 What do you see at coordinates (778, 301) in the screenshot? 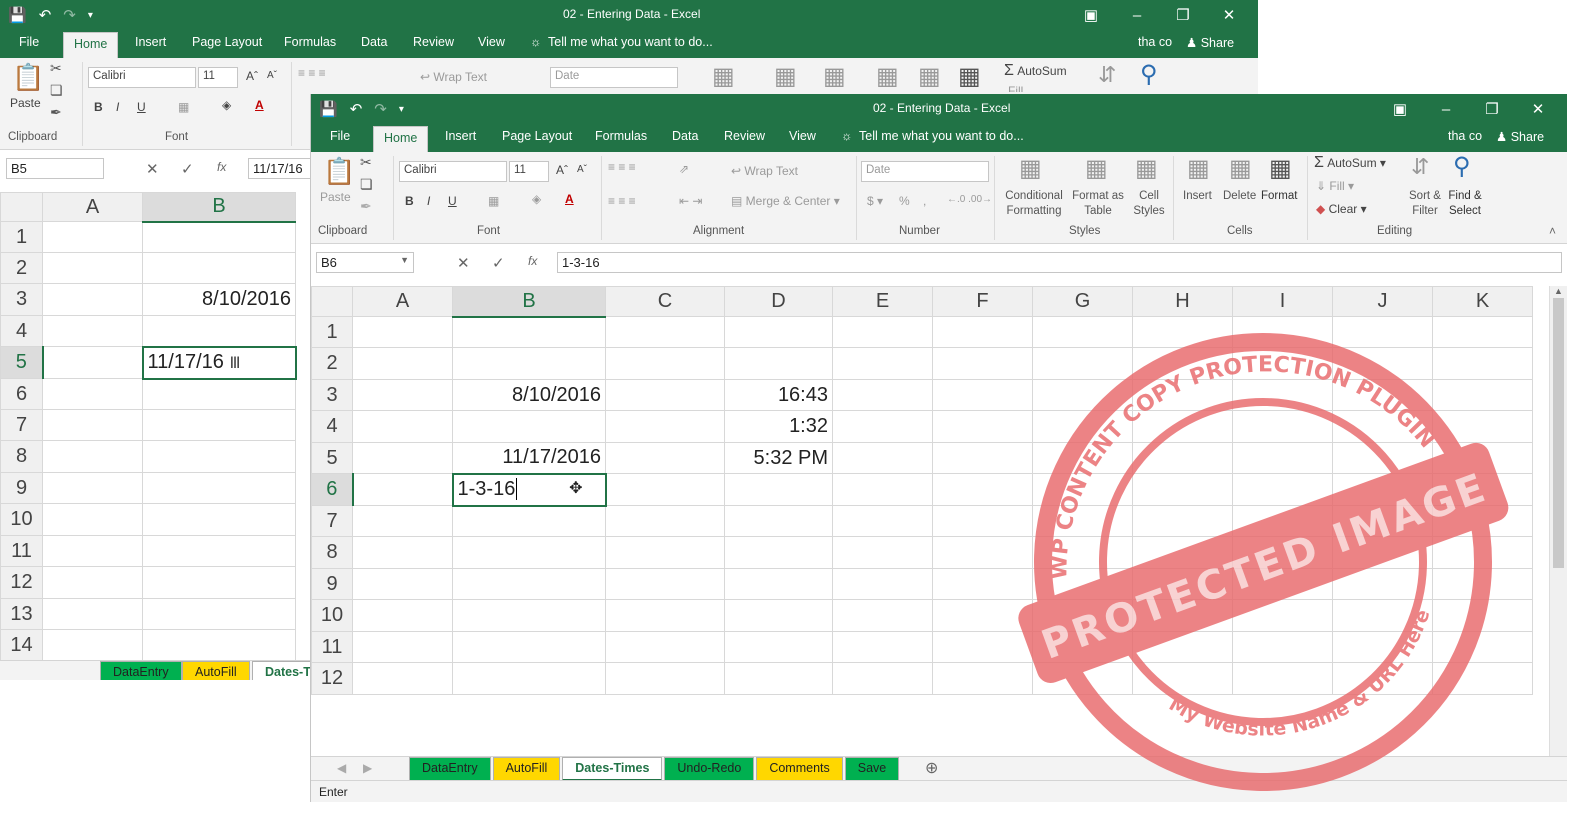
I see `column-header: D` at bounding box center [778, 301].